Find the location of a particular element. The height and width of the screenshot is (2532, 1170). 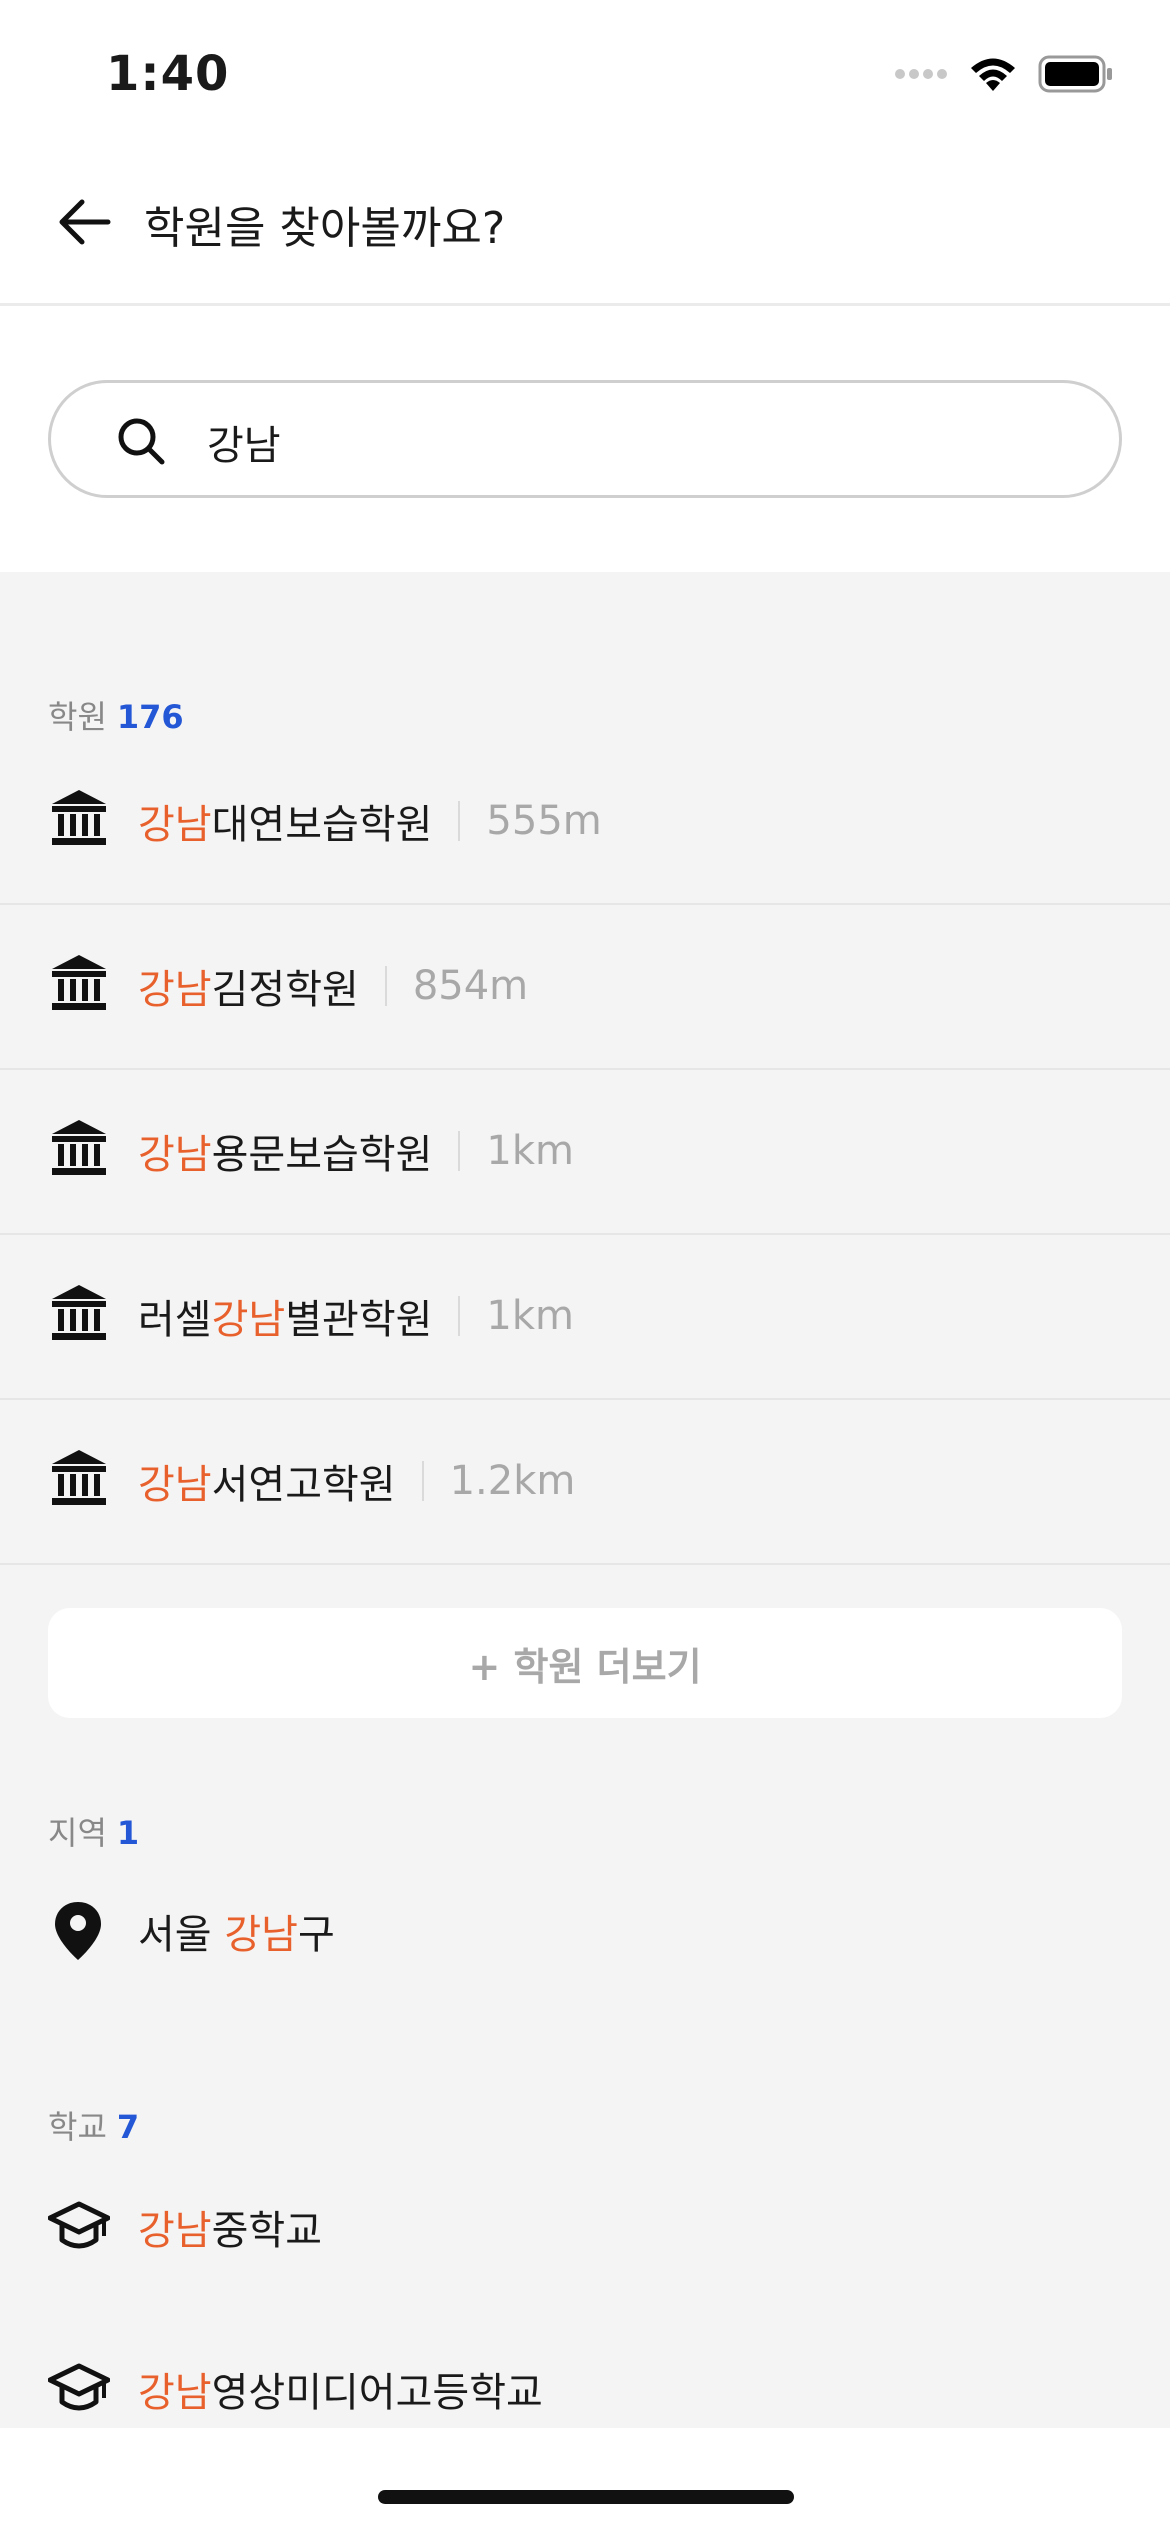

section-count: 1 is located at coordinates (128, 1833).